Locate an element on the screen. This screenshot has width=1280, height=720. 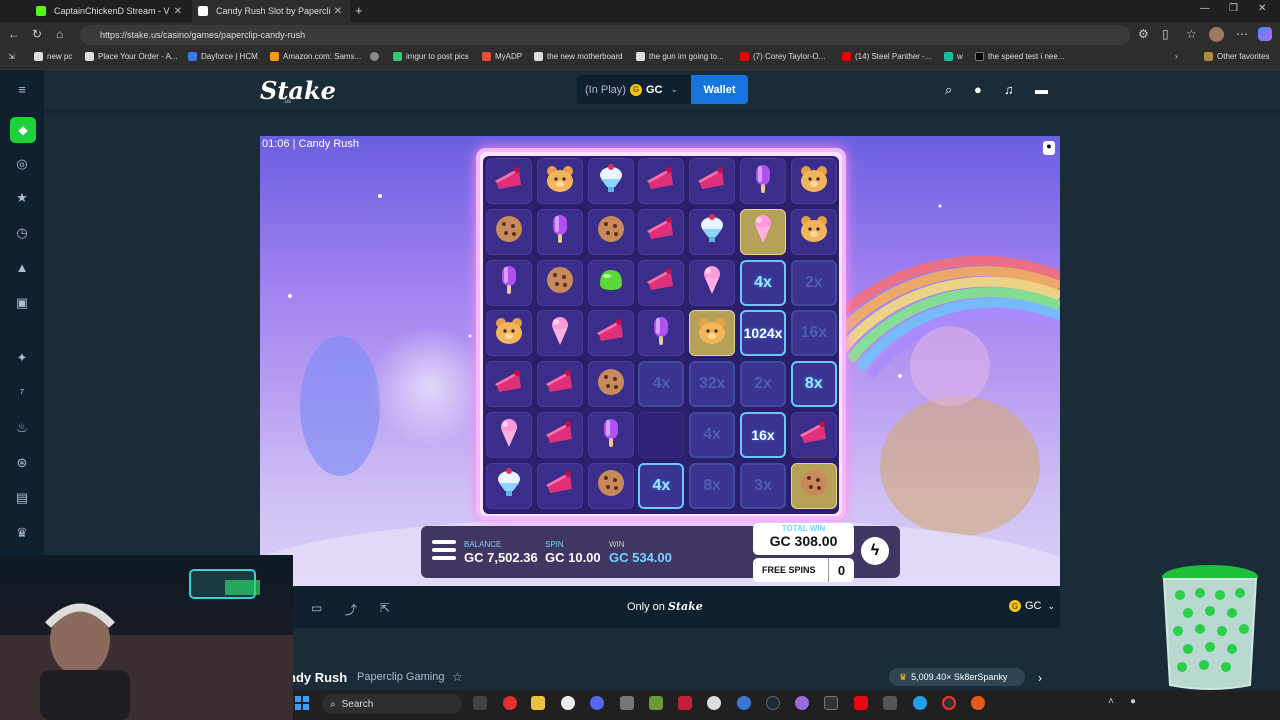
other-favorites: Other favorites is located at coordinates (1236, 56).